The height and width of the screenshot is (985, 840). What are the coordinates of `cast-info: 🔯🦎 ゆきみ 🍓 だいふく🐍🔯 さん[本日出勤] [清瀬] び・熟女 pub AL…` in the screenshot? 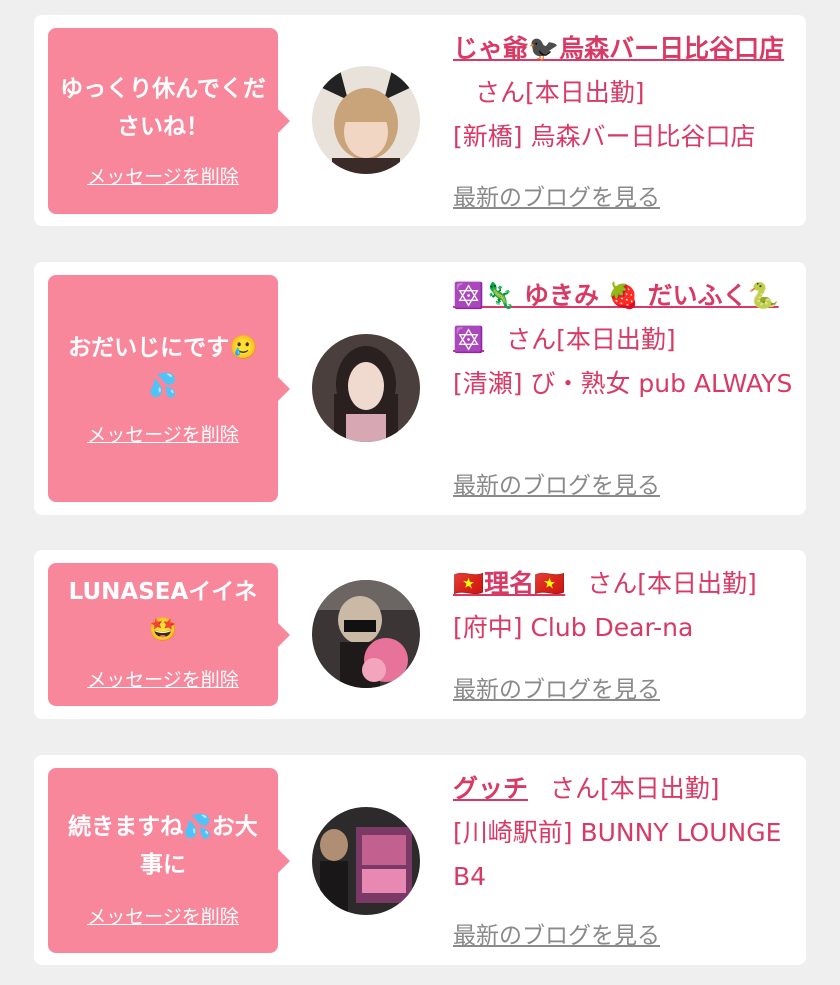 It's located at (624, 340).